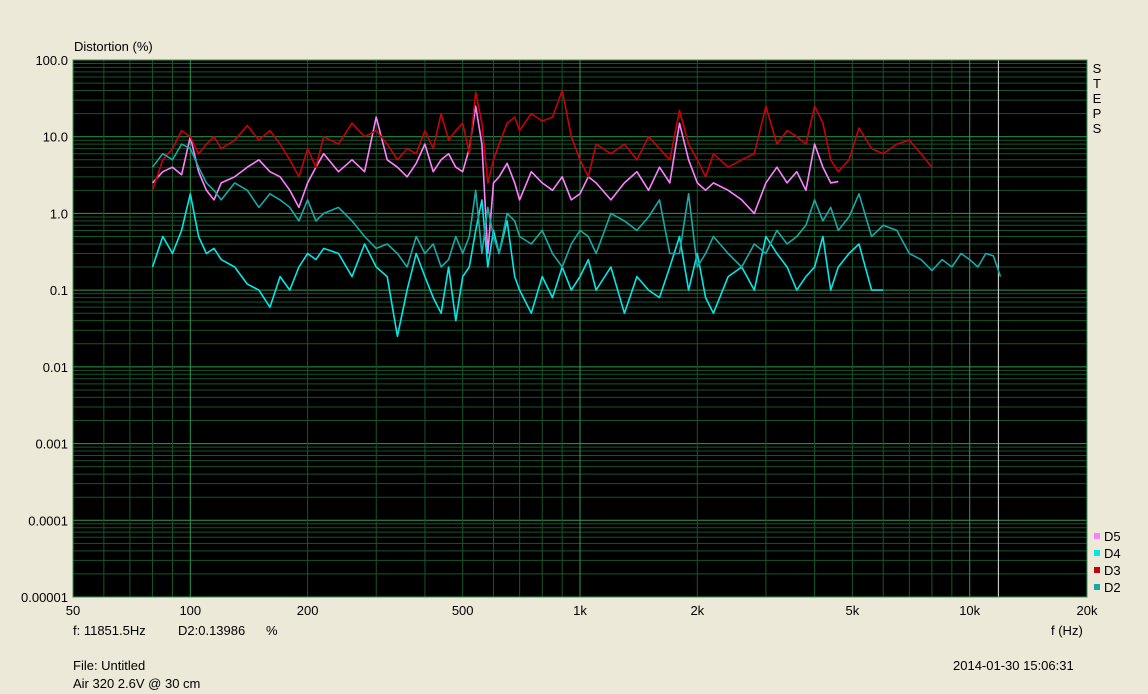 This screenshot has width=1148, height=694. I want to click on legend-swatch-d3, so click(1097, 570).